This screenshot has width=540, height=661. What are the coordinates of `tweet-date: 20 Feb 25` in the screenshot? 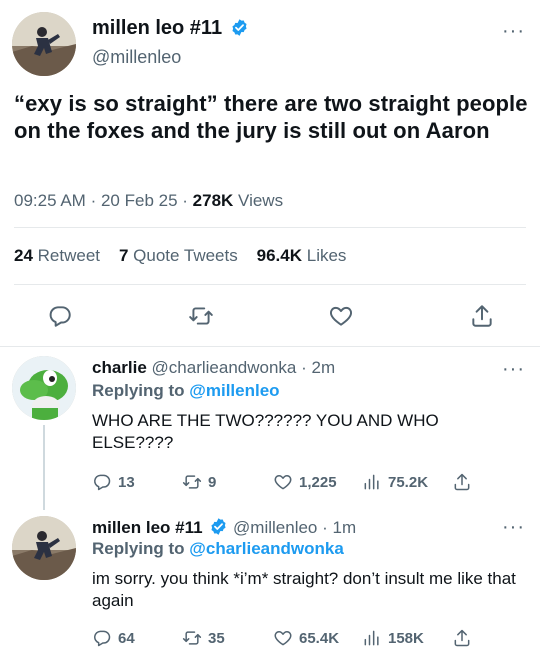 It's located at (139, 200).